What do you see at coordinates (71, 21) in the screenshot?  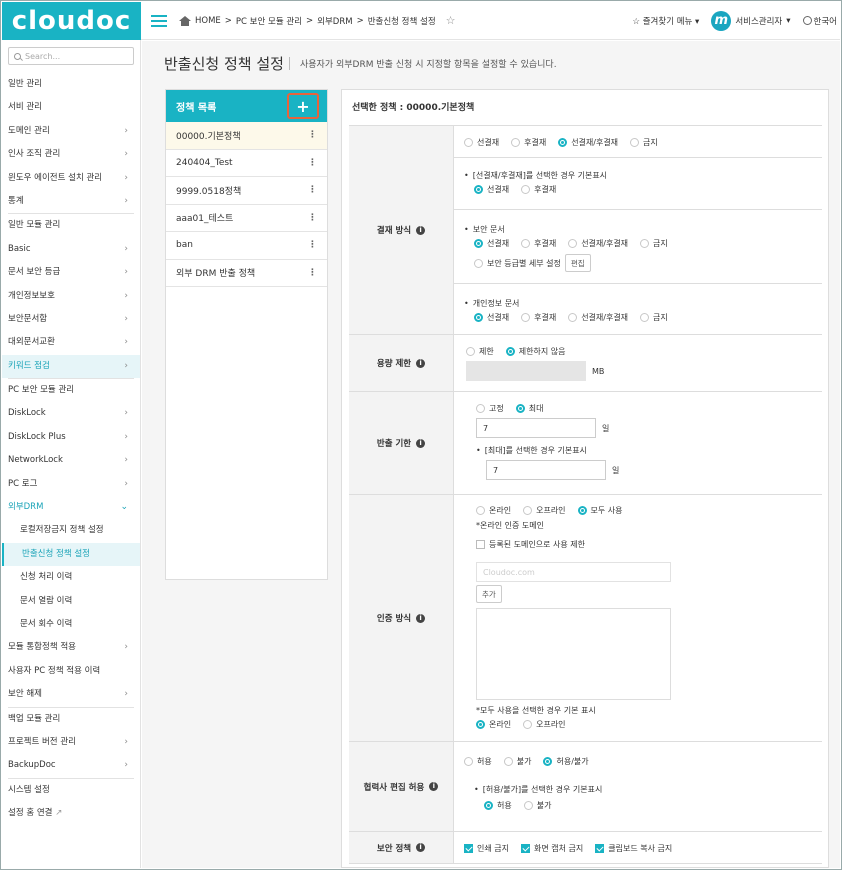 I see `cloudoc-logo: cloudoc` at bounding box center [71, 21].